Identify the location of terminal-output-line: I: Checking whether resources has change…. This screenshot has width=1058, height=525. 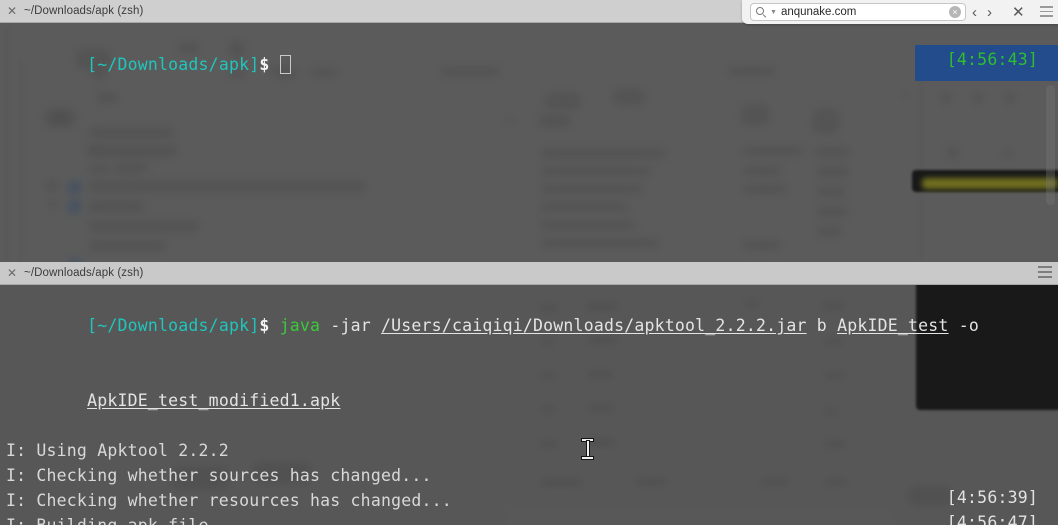
(529, 500).